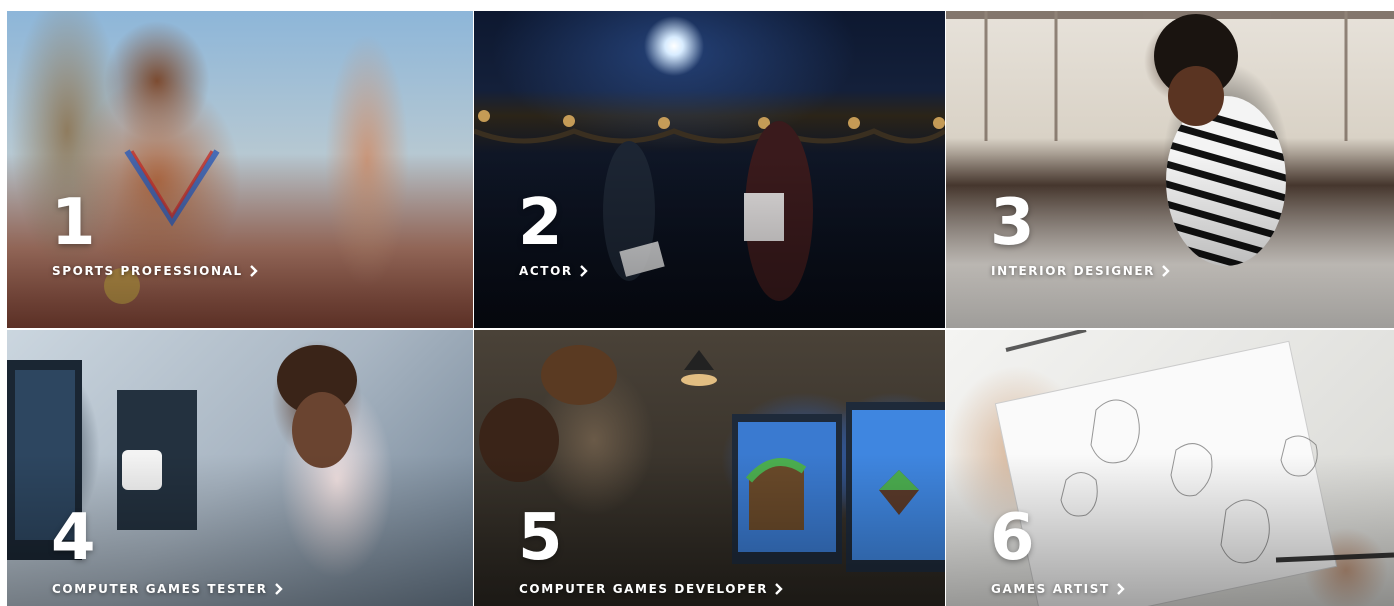 This screenshot has width=1394, height=606. What do you see at coordinates (73, 223) in the screenshot?
I see `tile-number: 1` at bounding box center [73, 223].